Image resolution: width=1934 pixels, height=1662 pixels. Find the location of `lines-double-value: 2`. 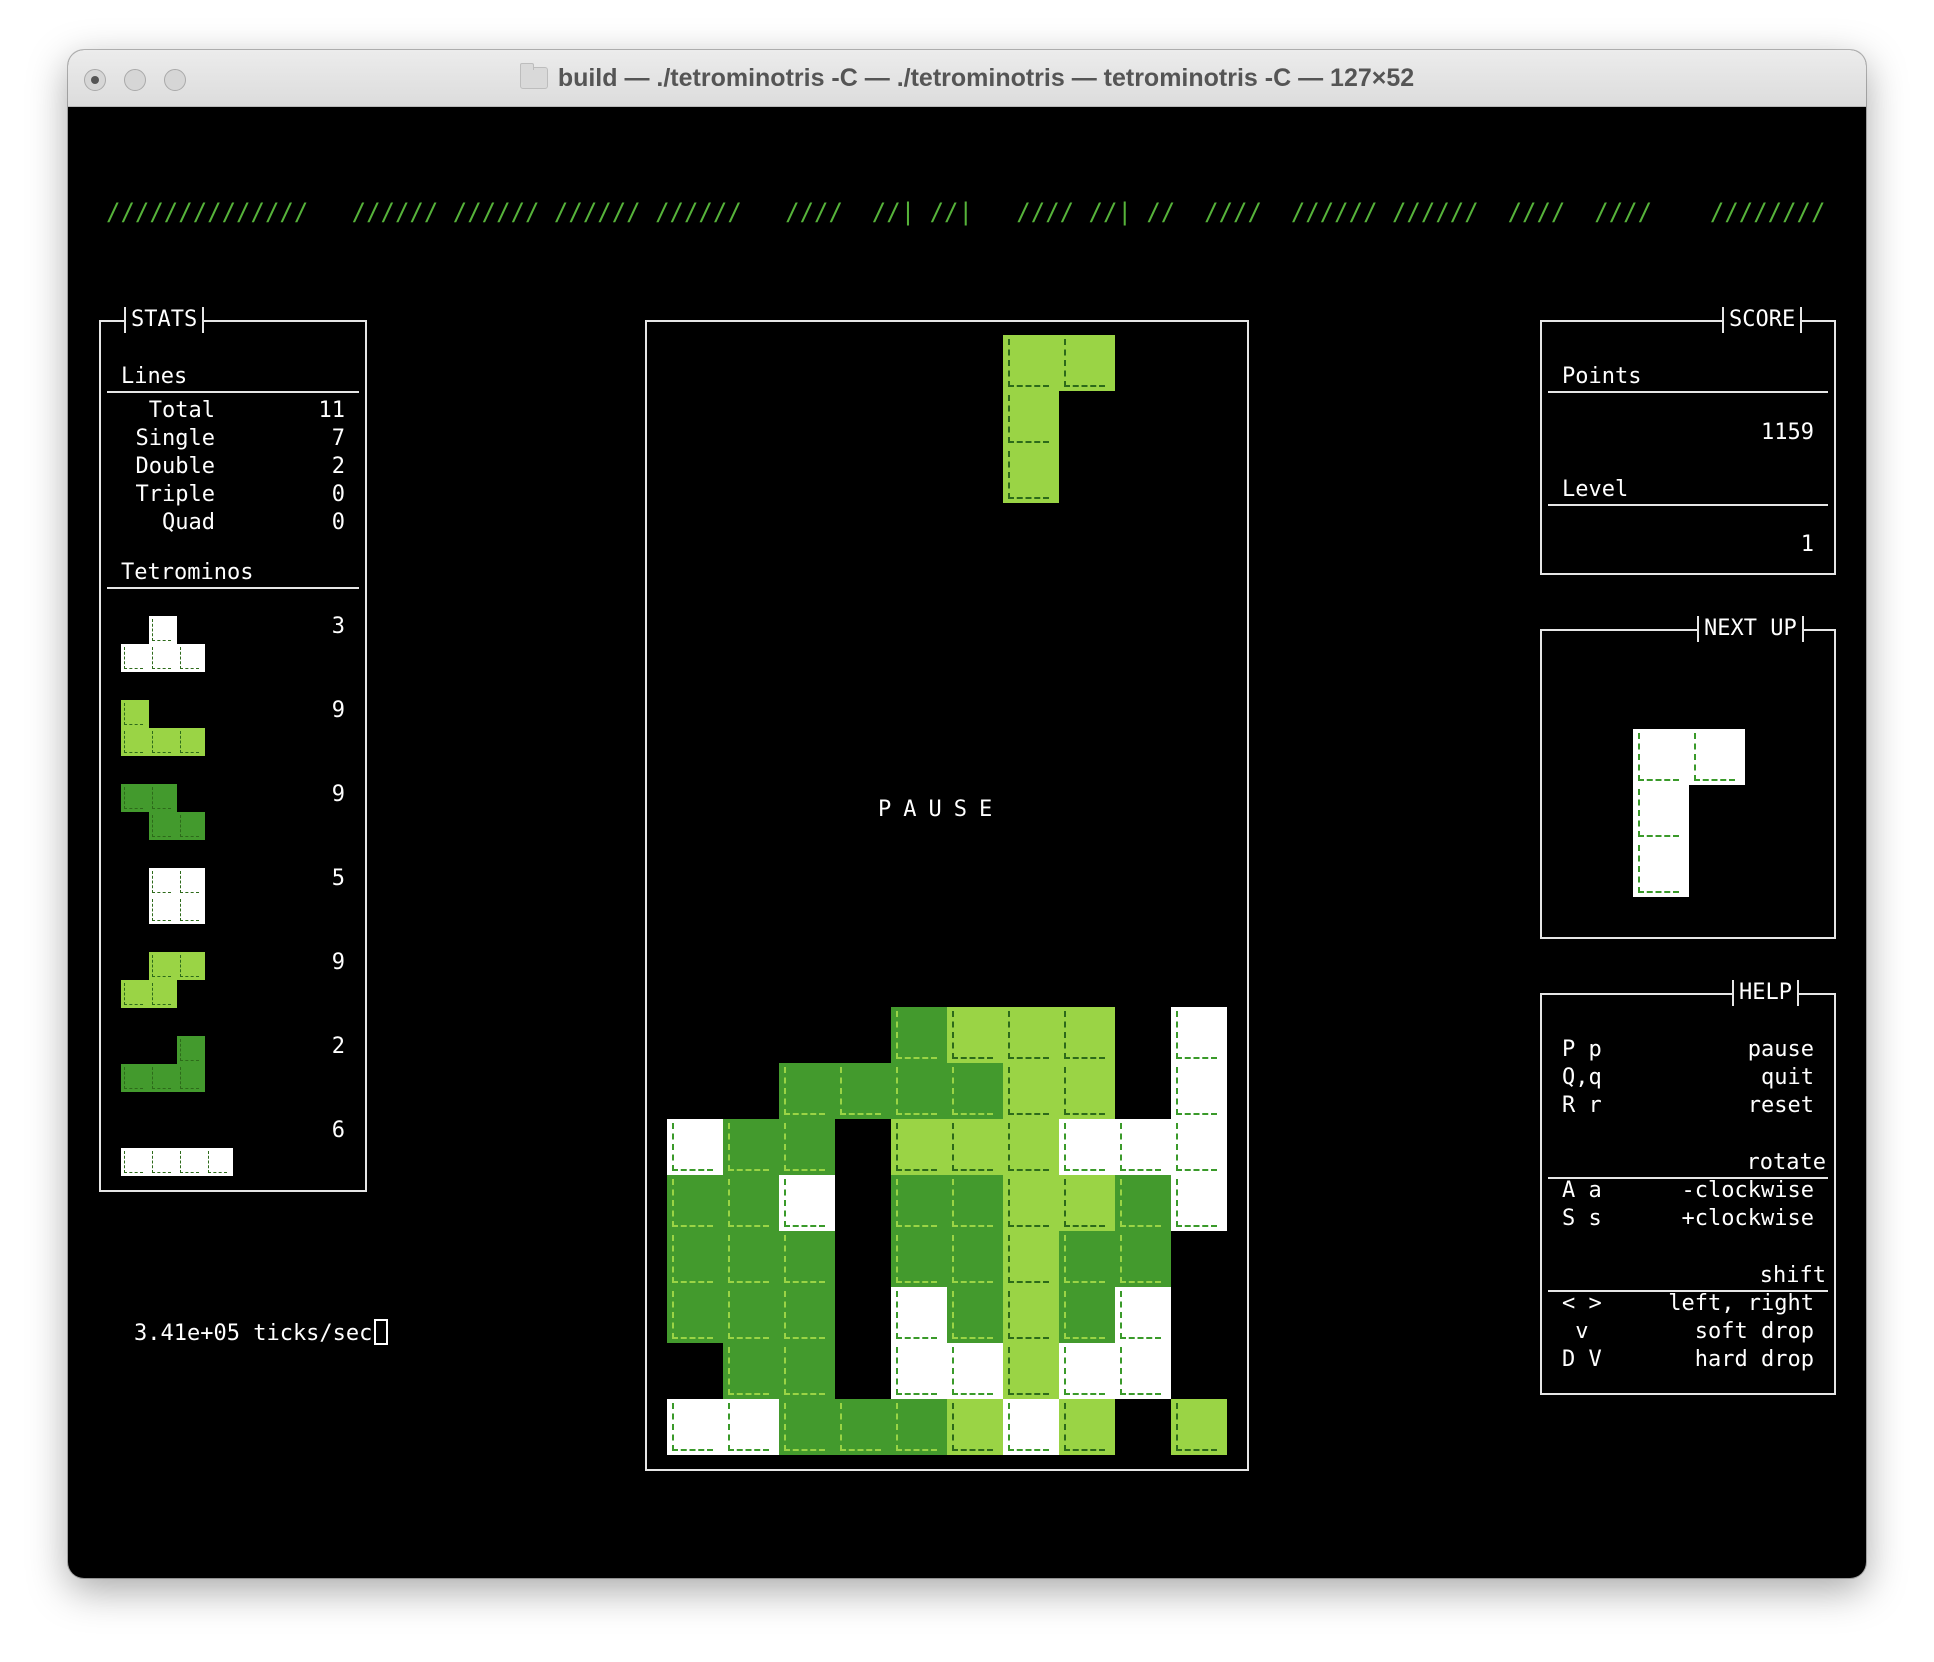

lines-double-value: 2 is located at coordinates (338, 466).